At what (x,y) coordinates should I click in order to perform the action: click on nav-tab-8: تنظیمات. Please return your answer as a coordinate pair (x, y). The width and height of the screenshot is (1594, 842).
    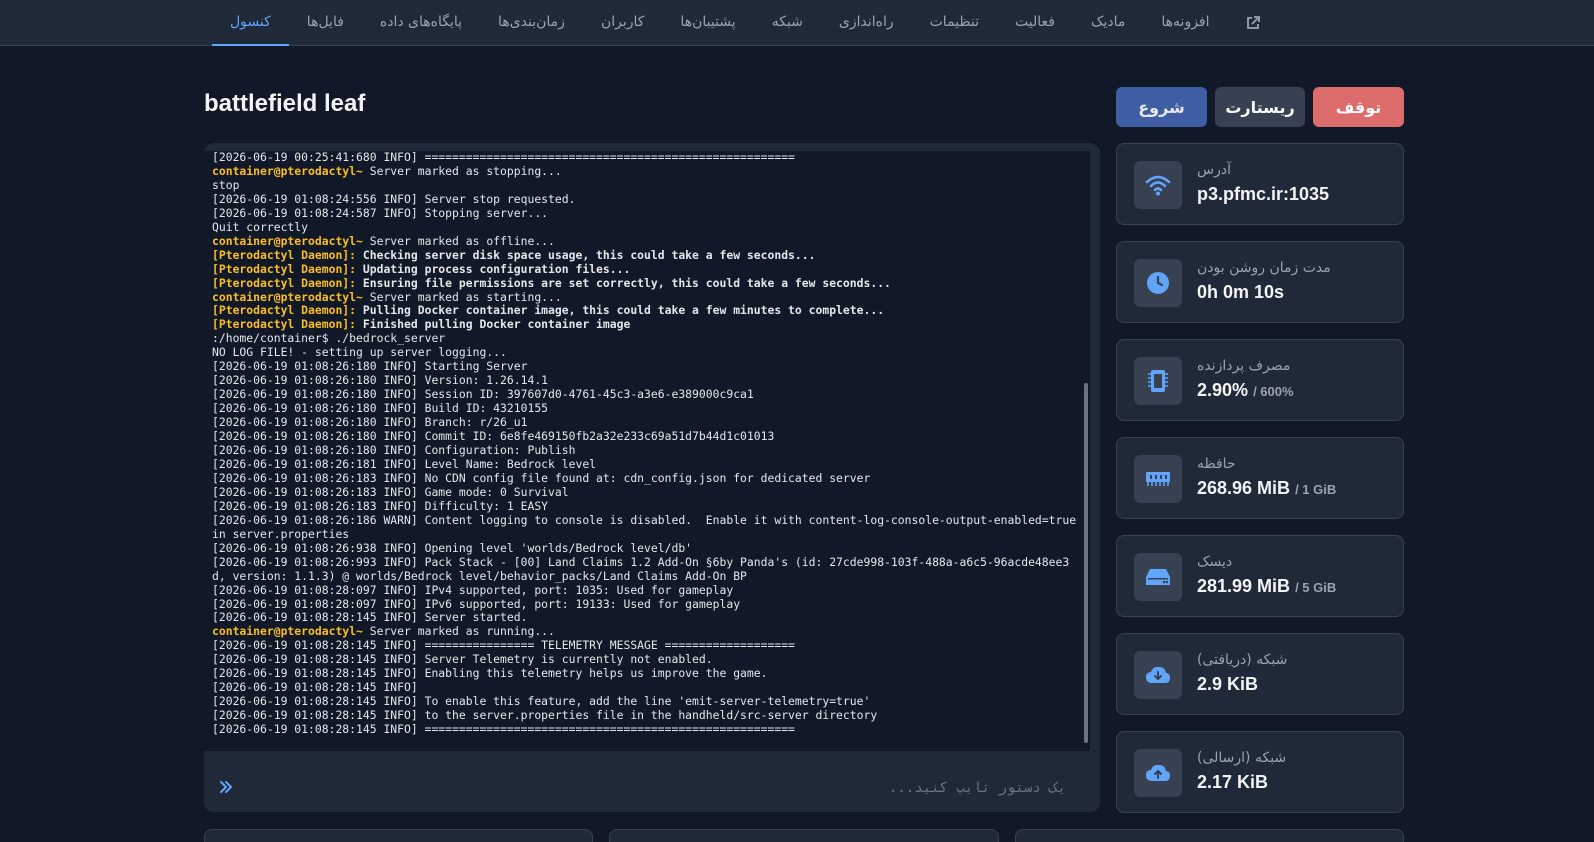
    Looking at the image, I should click on (954, 23).